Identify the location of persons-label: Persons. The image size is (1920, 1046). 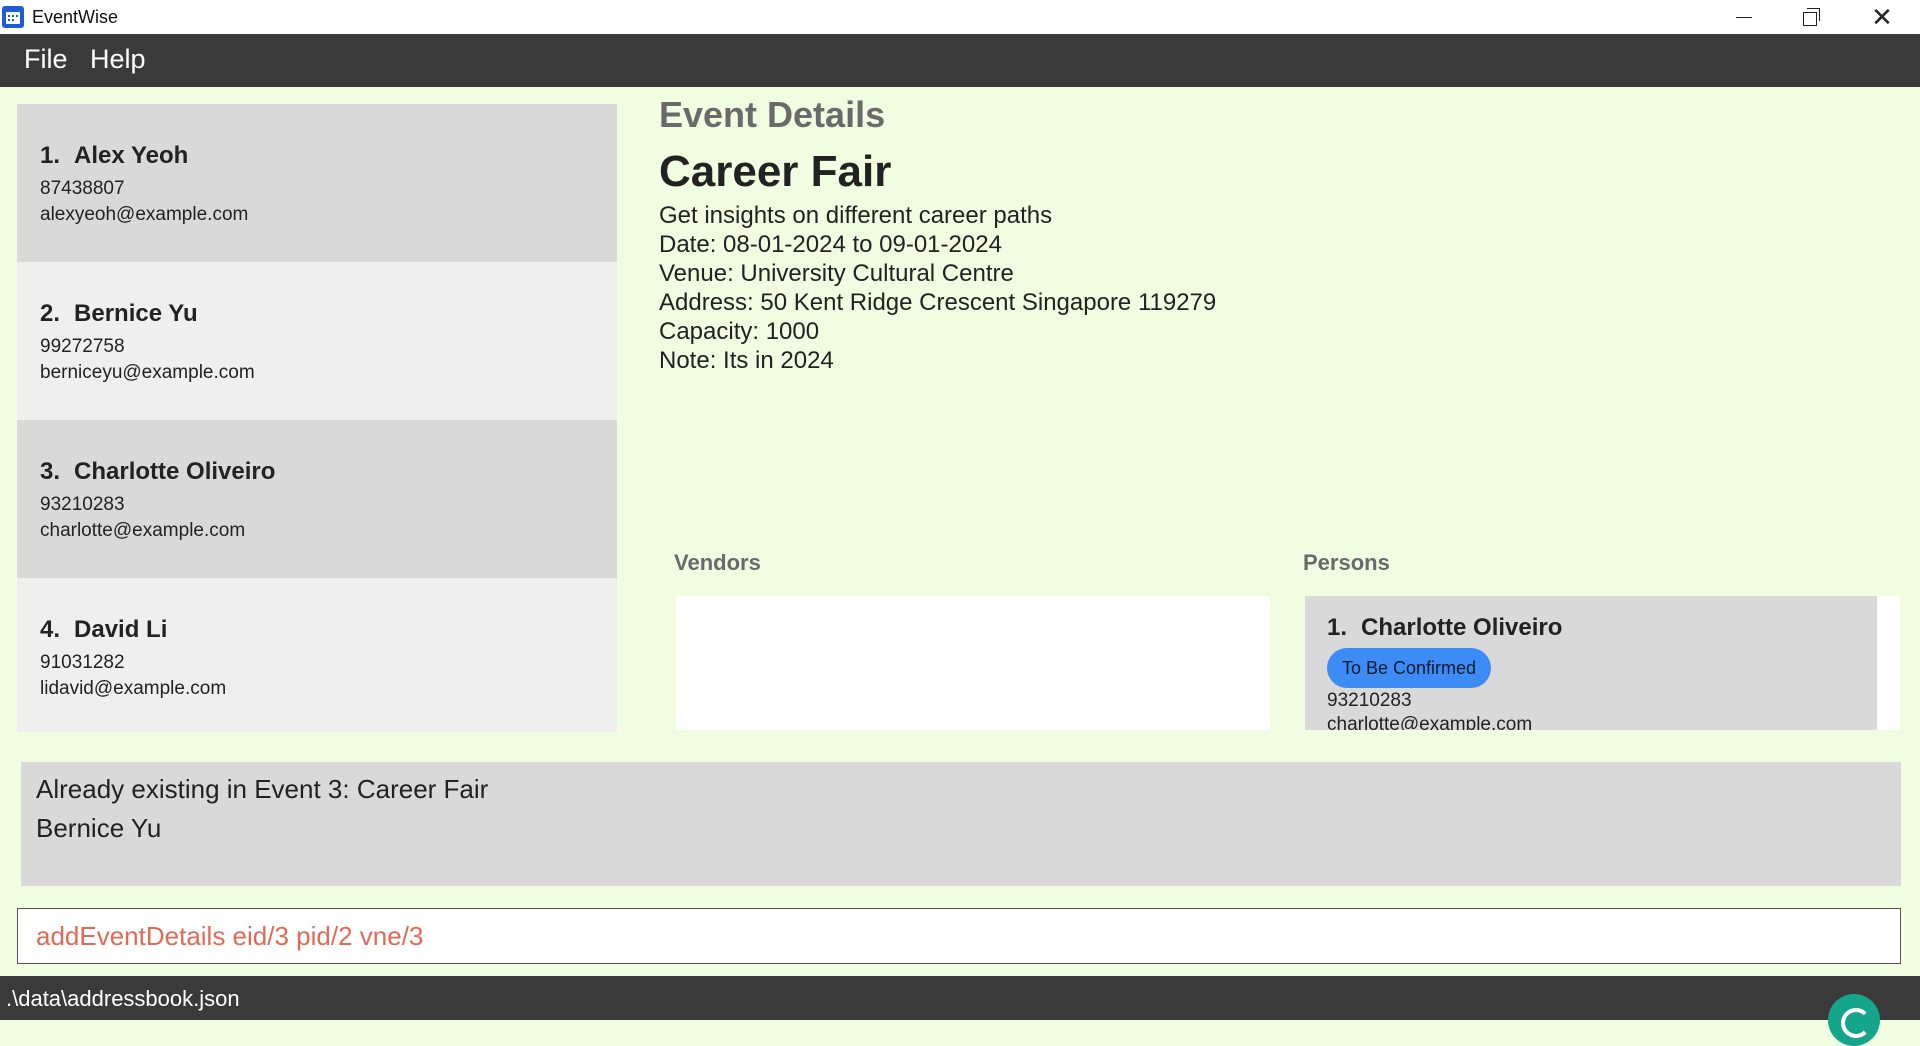
(1346, 562).